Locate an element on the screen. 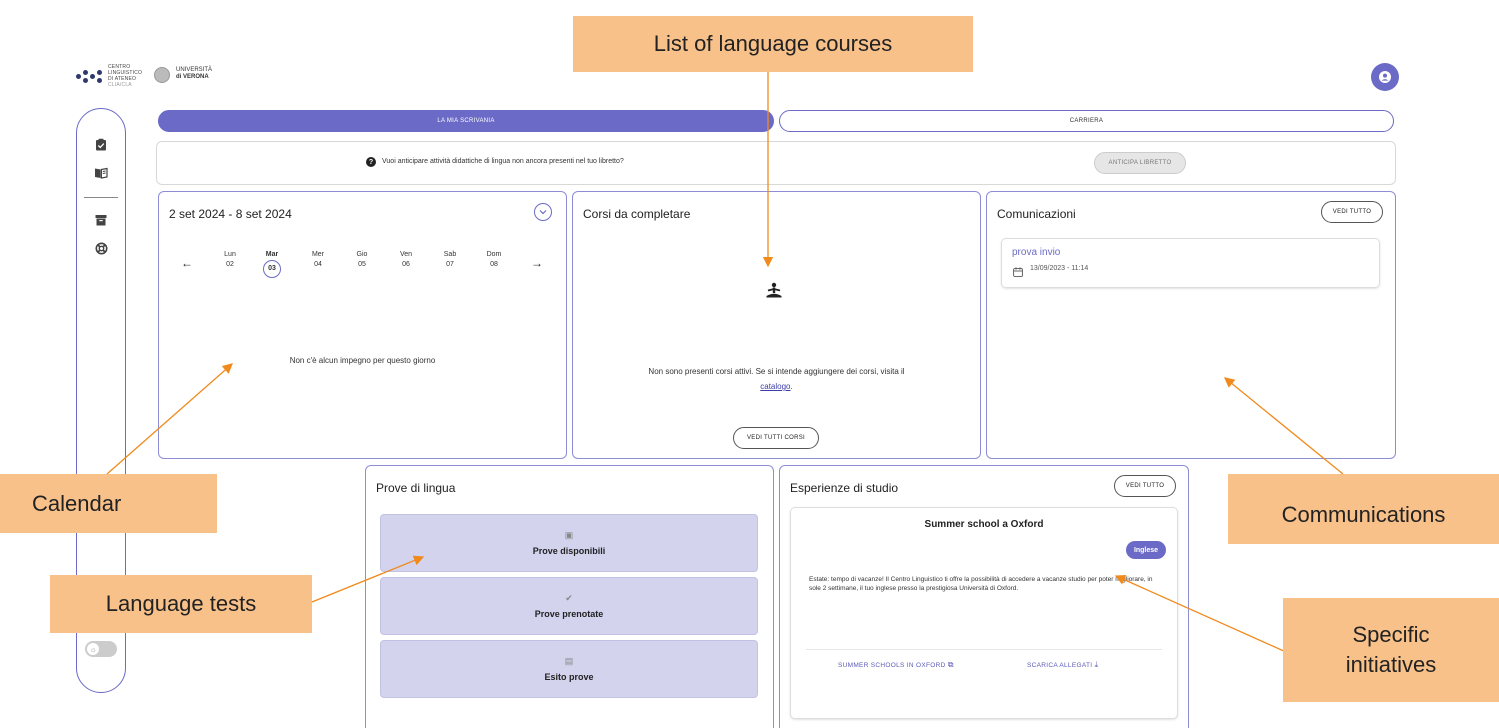 The height and width of the screenshot is (728, 1499). language-tests-title: Prove di lingua is located at coordinates (416, 488).